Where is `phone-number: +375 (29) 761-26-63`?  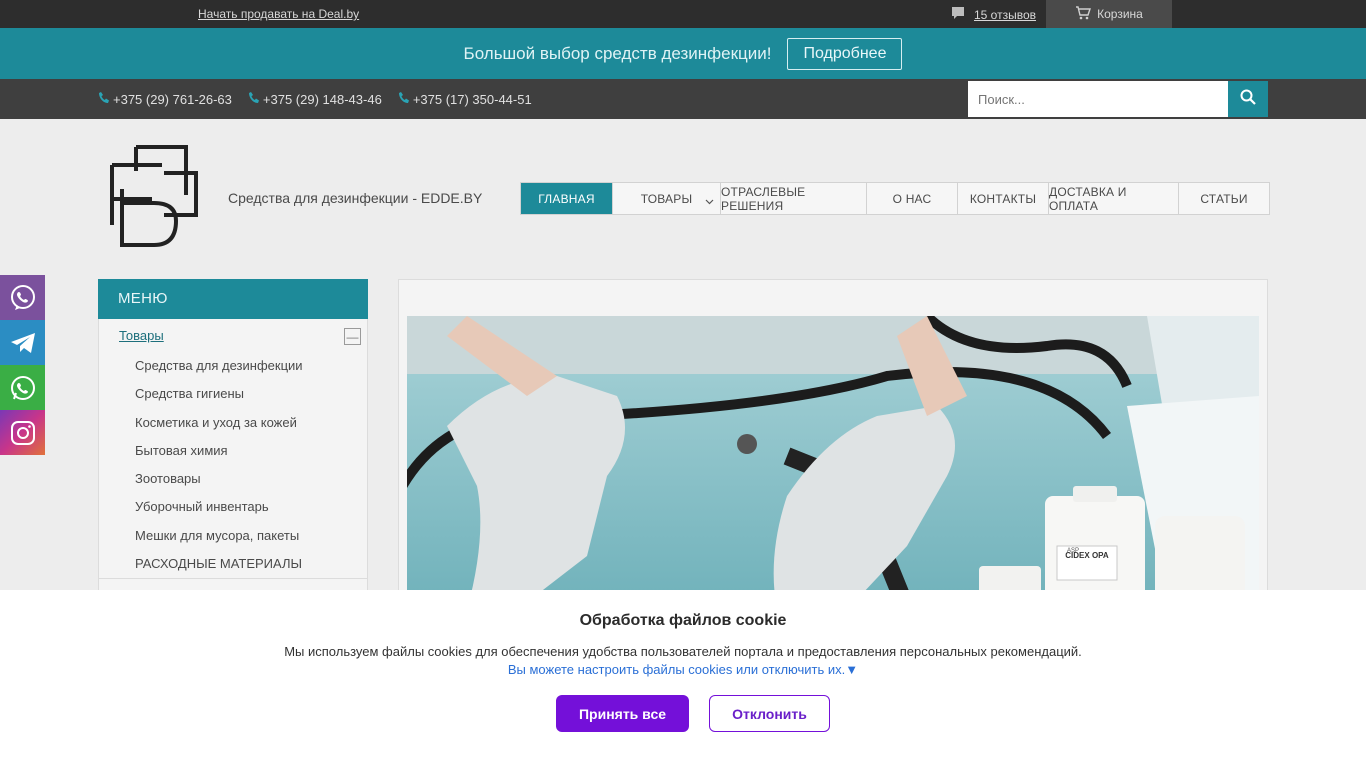
phone-number: +375 (29) 761-26-63 is located at coordinates (172, 99).